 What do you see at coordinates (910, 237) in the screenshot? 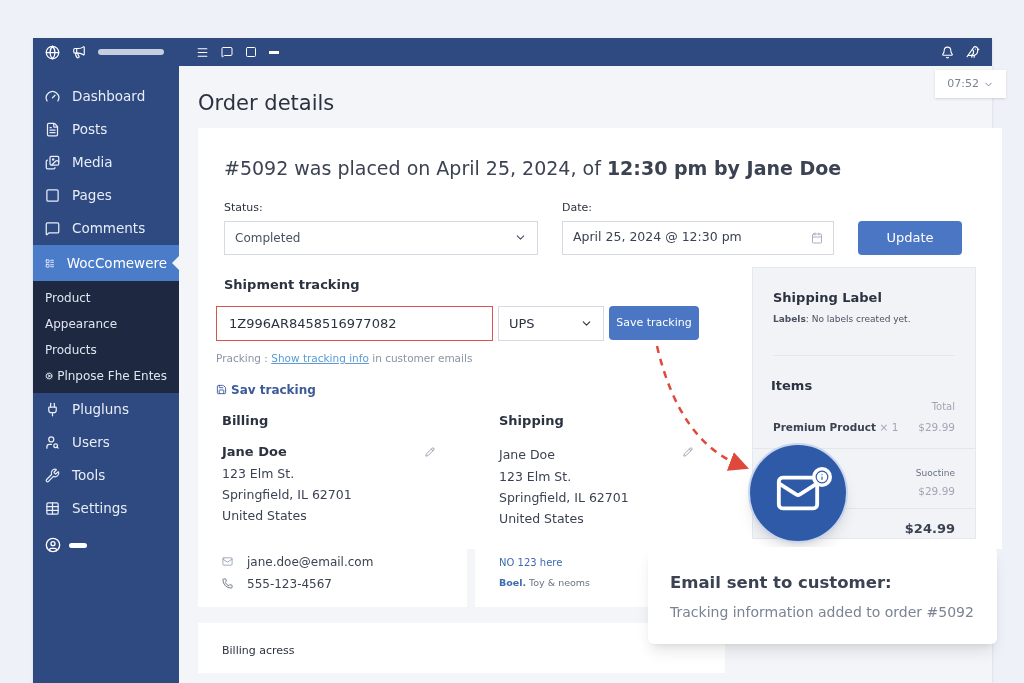
I see `update-button: Update` at bounding box center [910, 237].